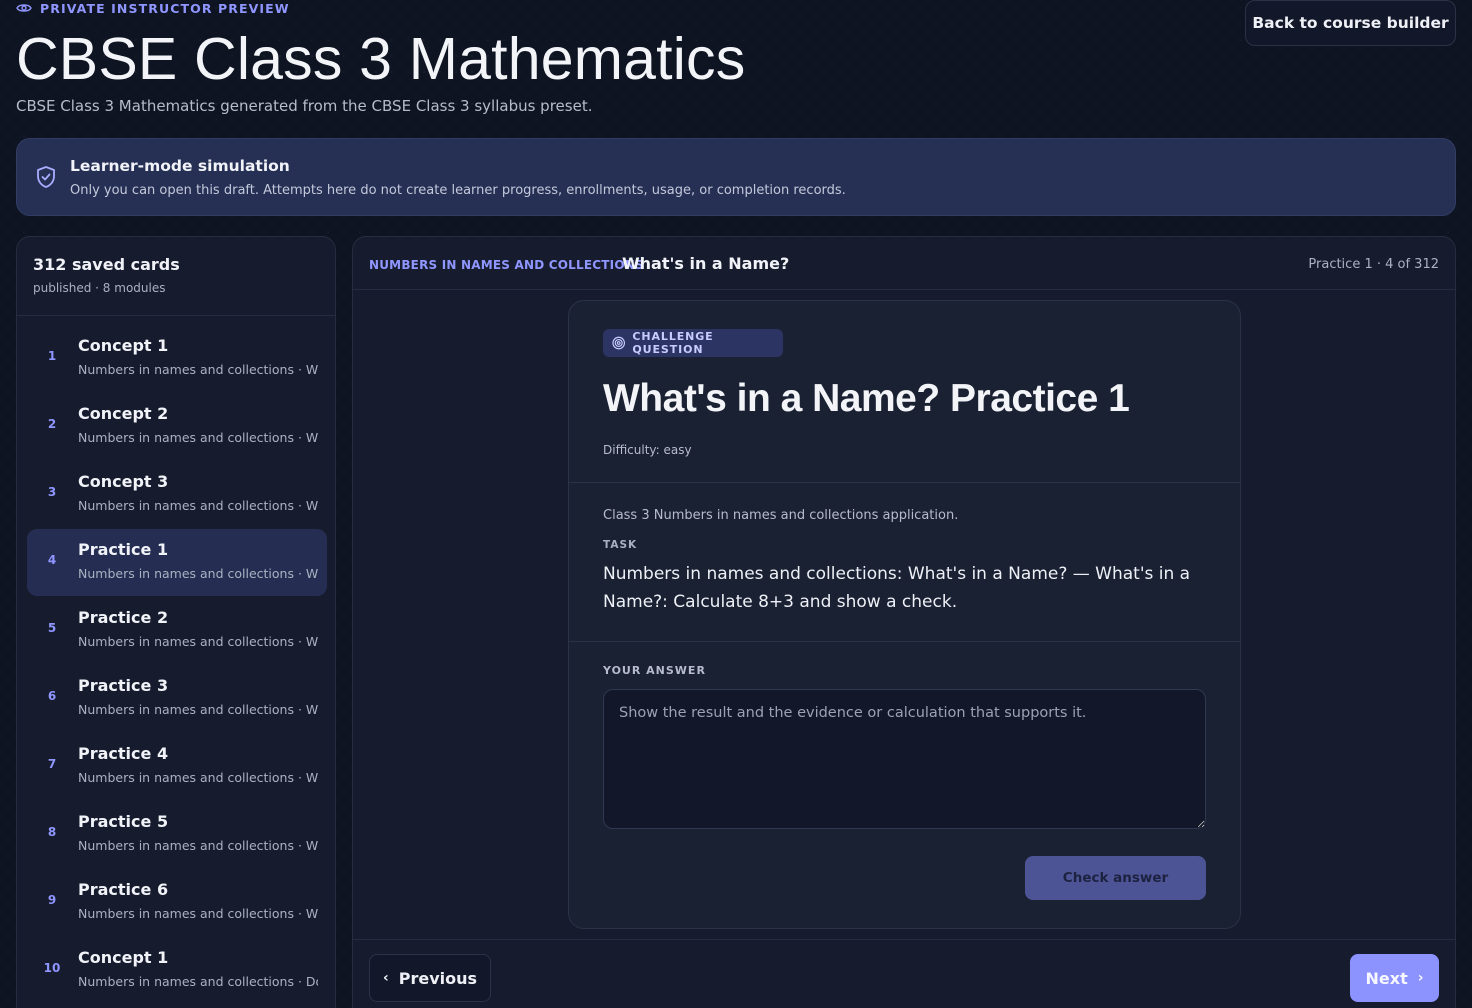 Image resolution: width=1472 pixels, height=1008 pixels. I want to click on page-title: CBSE Class 3 Mathematics, so click(381, 59).